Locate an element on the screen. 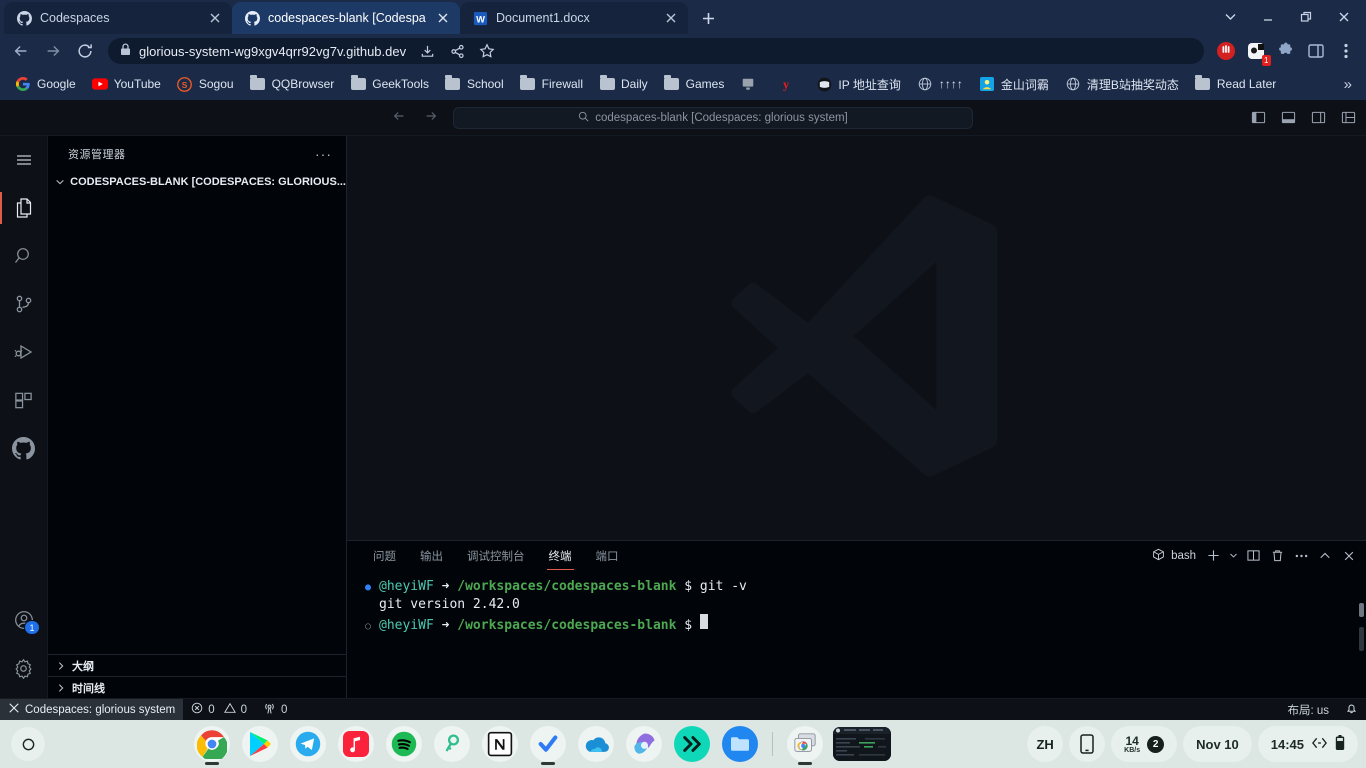 The height and width of the screenshot is (768, 1366). source-control-icon is located at coordinates (24, 304).